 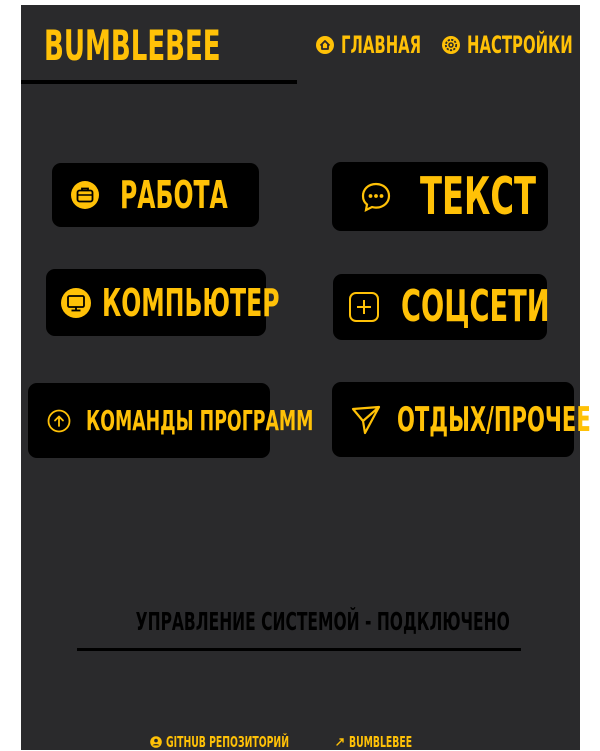 I want to click on system-status: УПРАВЛЕНИЕ СИСТЕМОЙ - ПОДКЛЮЧЕНО, so click(x=300, y=621).